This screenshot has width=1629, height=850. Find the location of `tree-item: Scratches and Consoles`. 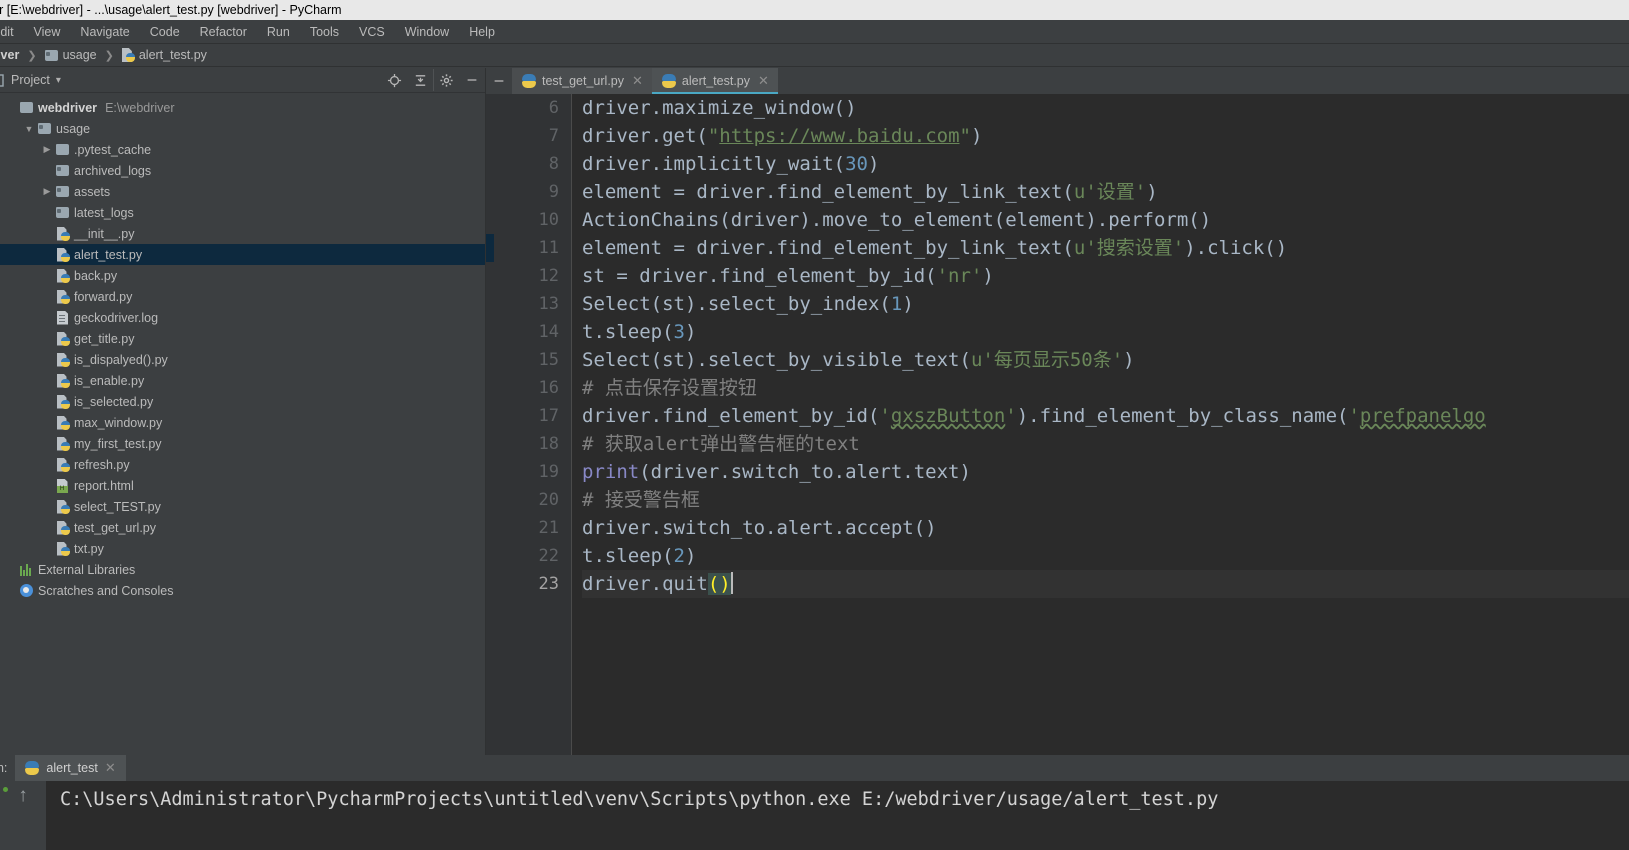

tree-item: Scratches and Consoles is located at coordinates (242, 590).